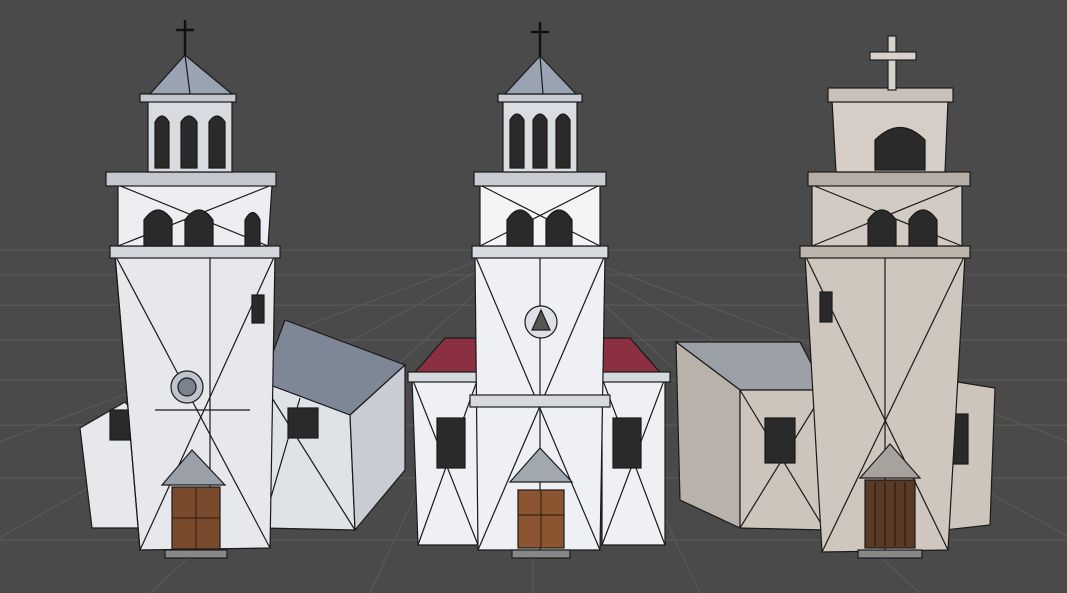 The width and height of the screenshot is (1067, 593). I want to click on tower-side-window-left, so click(258, 309).